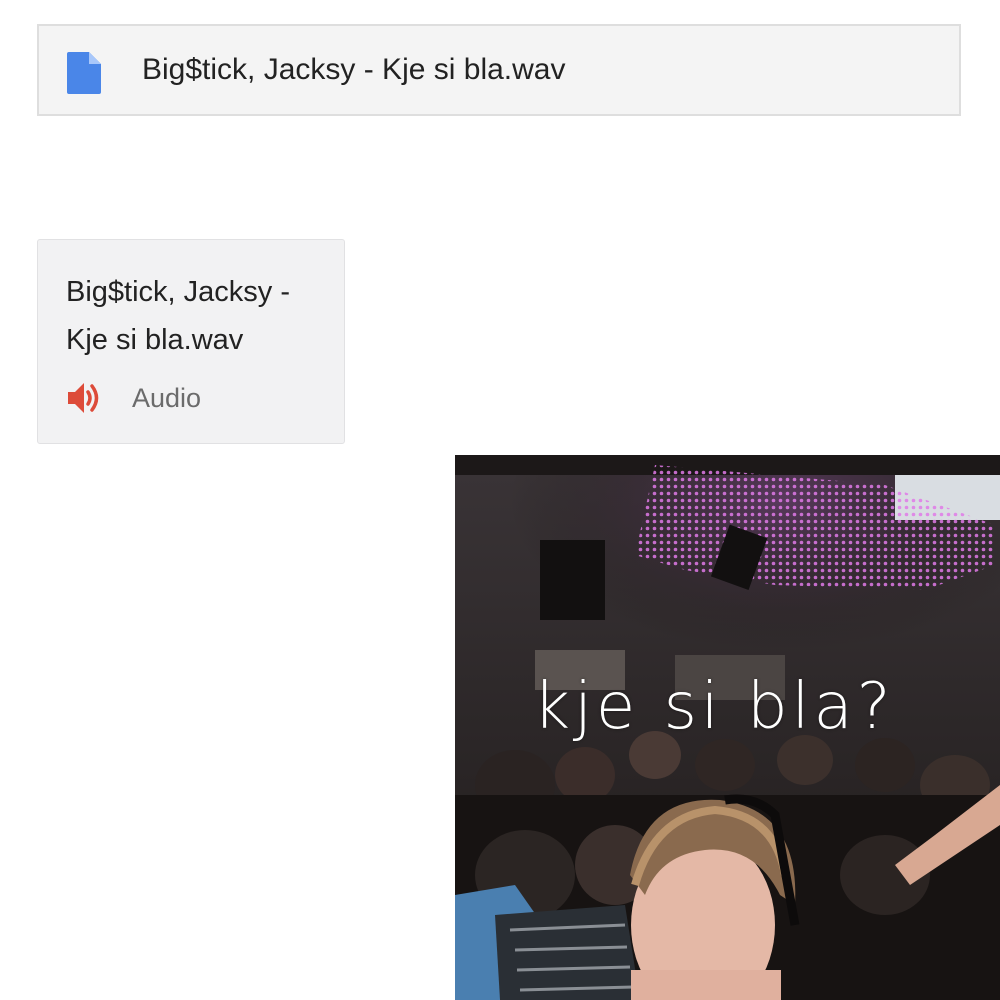 The image size is (1000, 1000). Describe the element at coordinates (167, 397) in the screenshot. I see `attachment-type-label: Audio` at that location.